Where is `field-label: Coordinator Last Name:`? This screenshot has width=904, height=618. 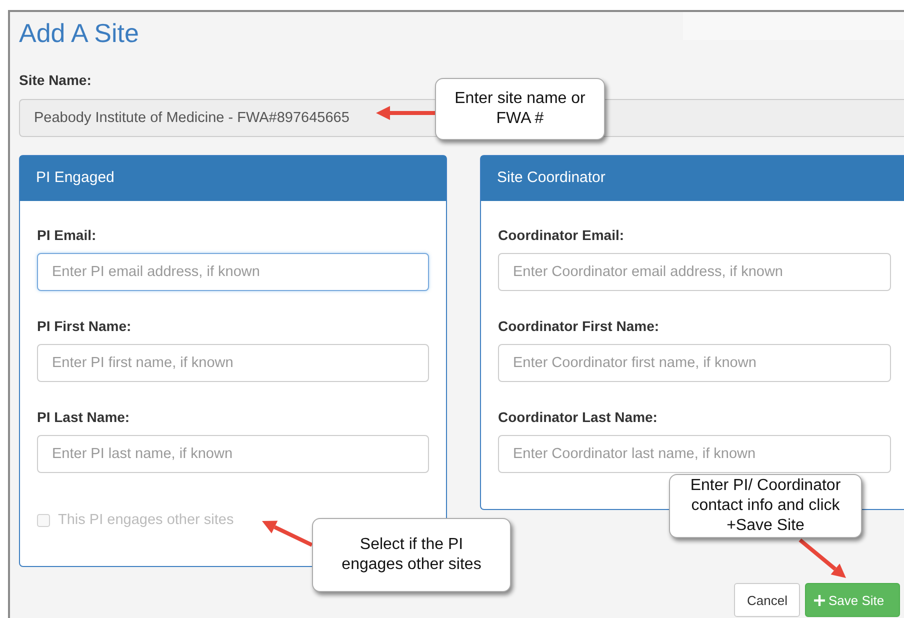
field-label: Coordinator Last Name: is located at coordinates (578, 417).